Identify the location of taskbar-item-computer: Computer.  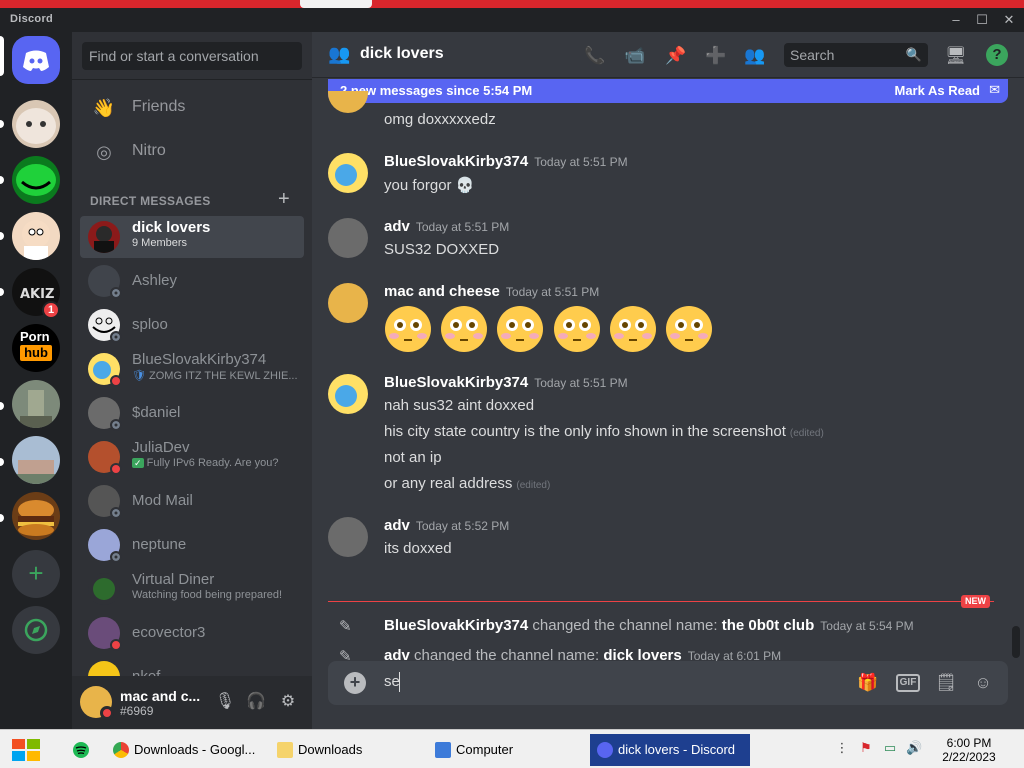
(507, 750).